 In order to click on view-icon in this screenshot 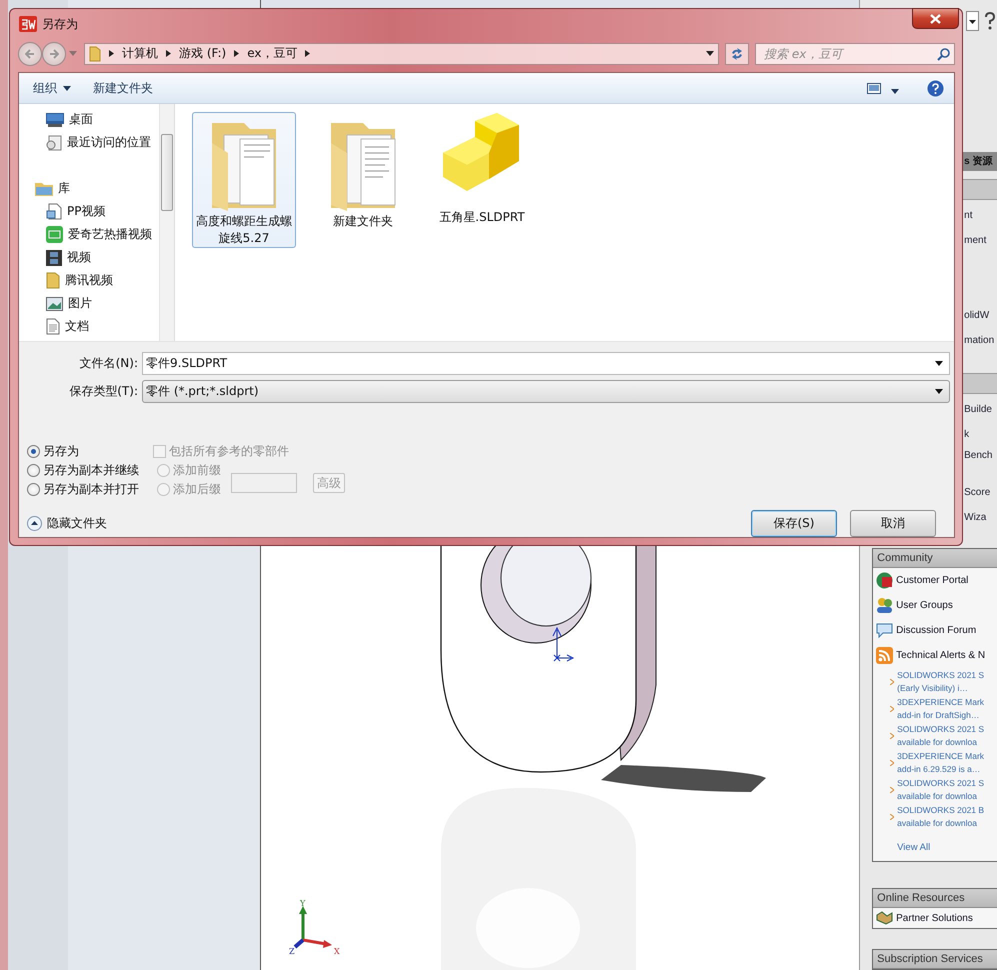, I will do `click(874, 88)`.